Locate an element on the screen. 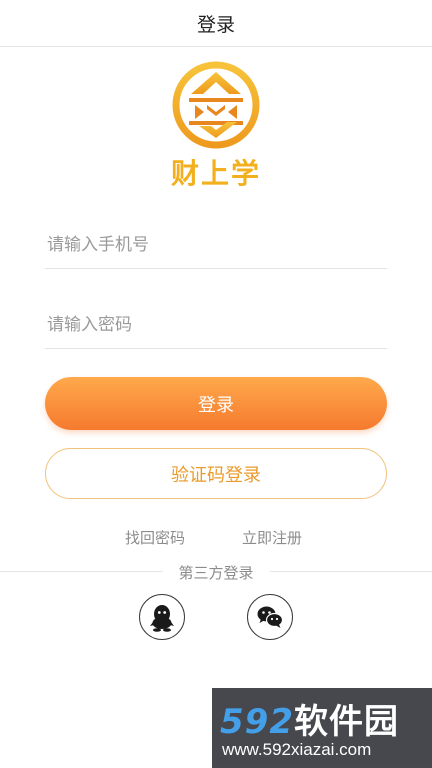  brand-name: 财上学 is located at coordinates (215, 173).